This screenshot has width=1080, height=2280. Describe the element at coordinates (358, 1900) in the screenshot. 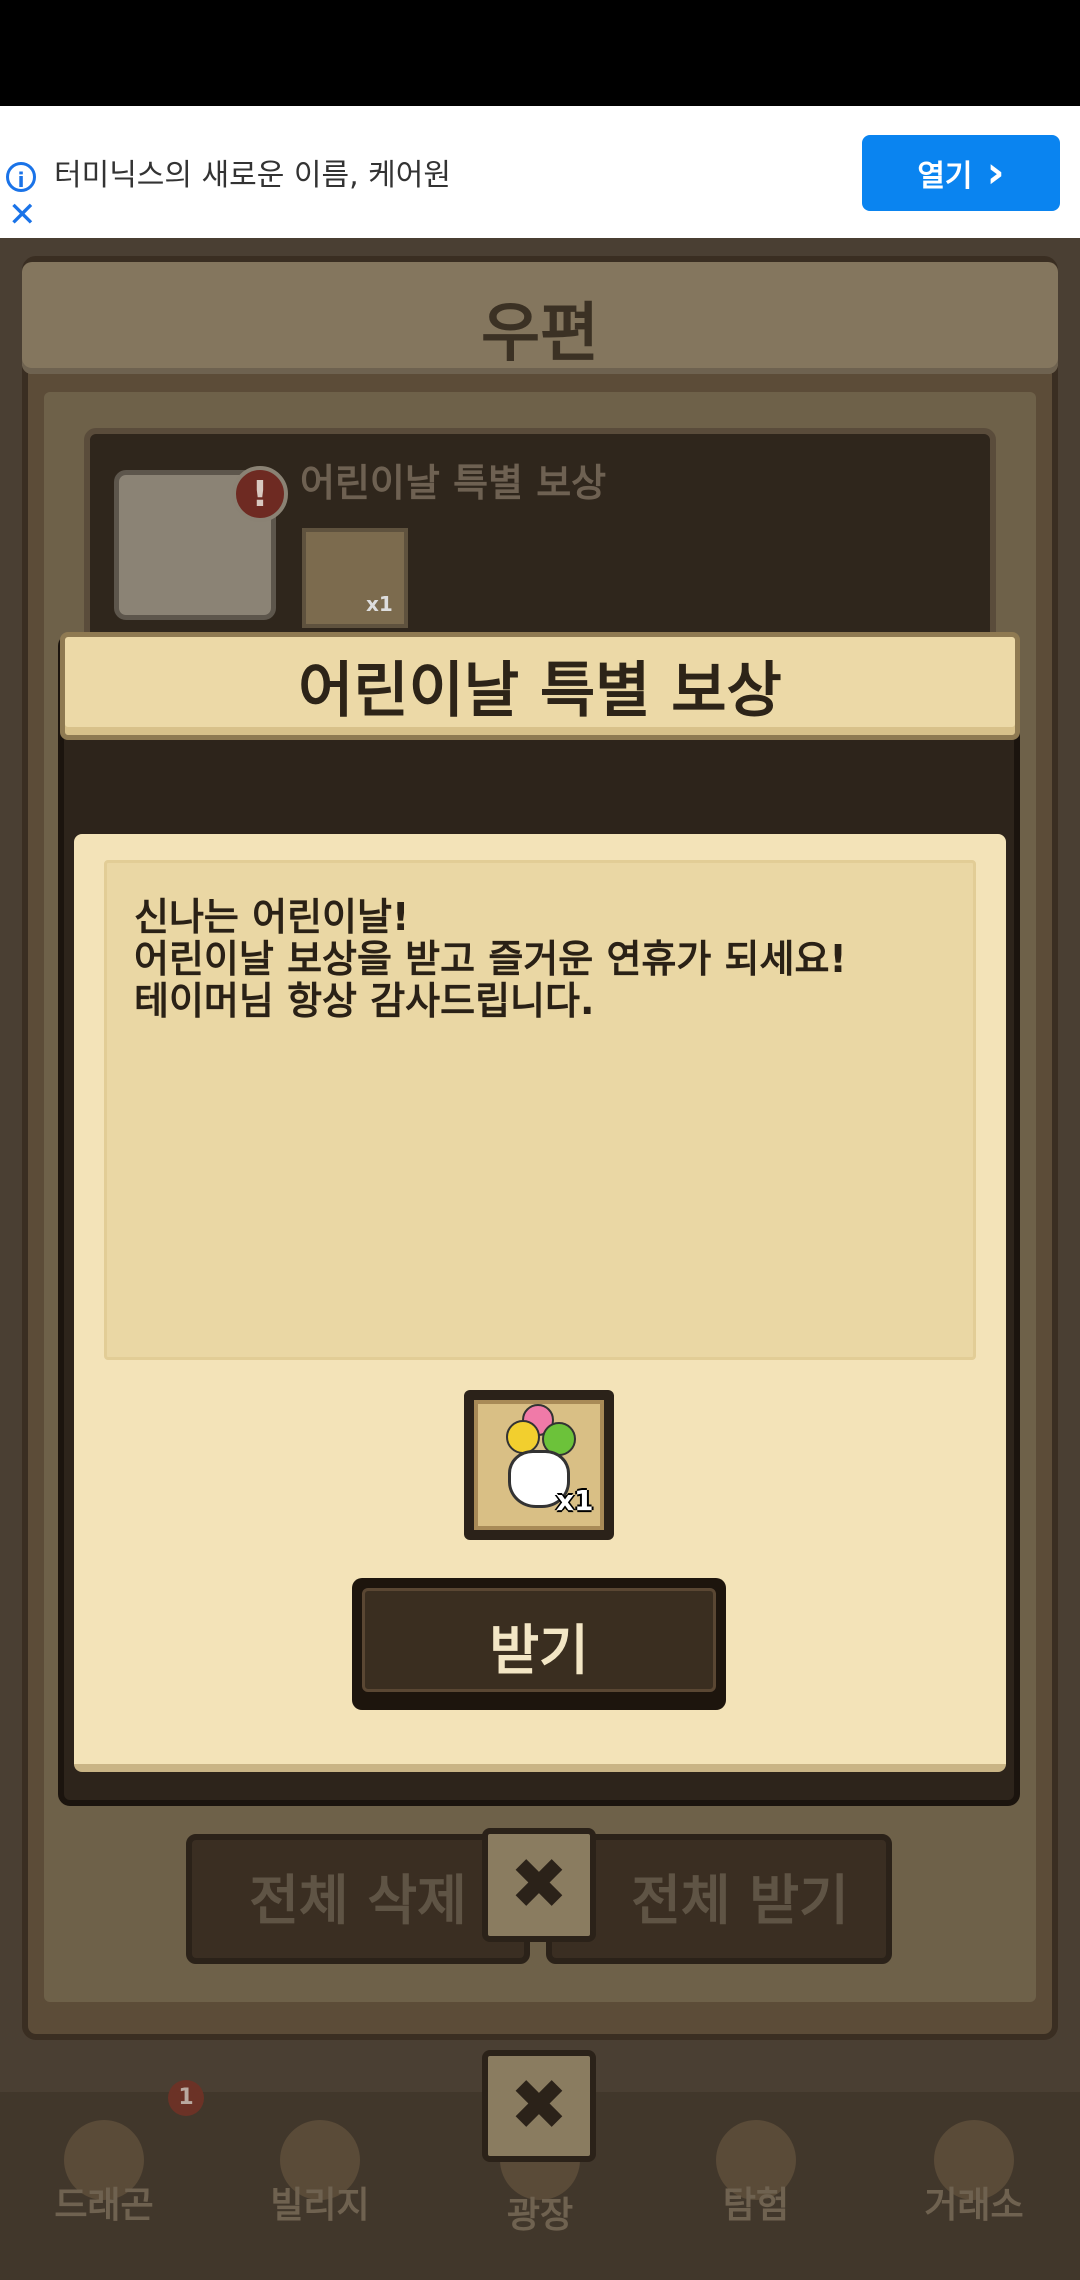

I see `delete-all-label: 전체 삭제` at that location.